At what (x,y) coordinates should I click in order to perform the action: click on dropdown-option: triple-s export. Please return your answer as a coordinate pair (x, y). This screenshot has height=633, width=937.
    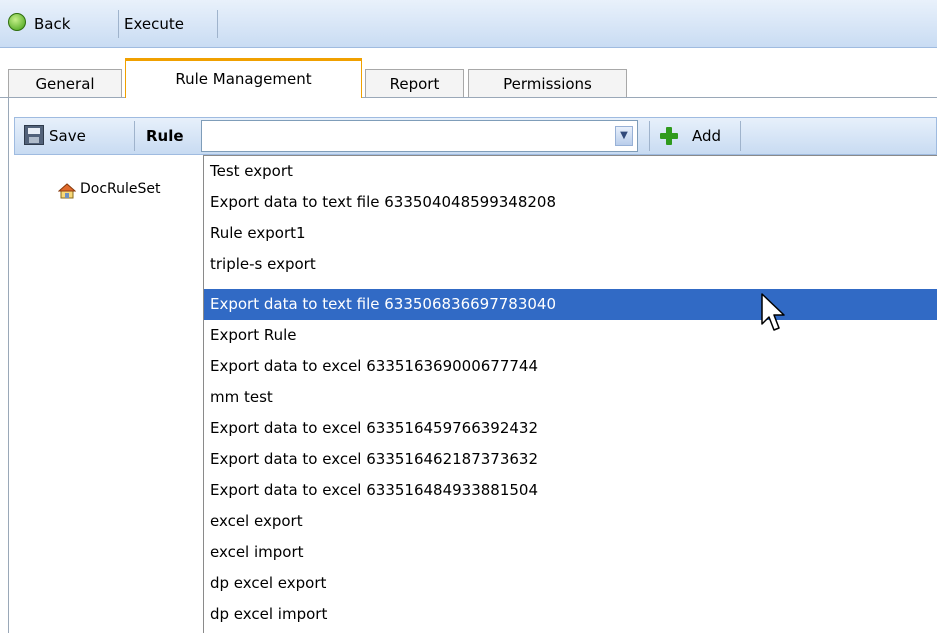
    Looking at the image, I should click on (570, 264).